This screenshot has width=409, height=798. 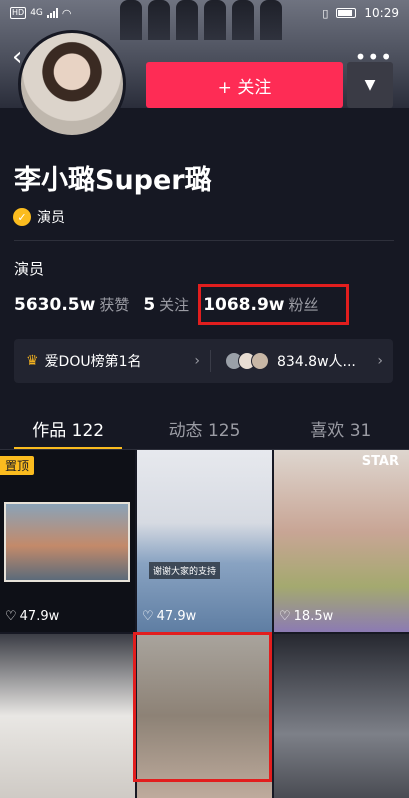 What do you see at coordinates (260, 361) in the screenshot?
I see `fan-avatar` at bounding box center [260, 361].